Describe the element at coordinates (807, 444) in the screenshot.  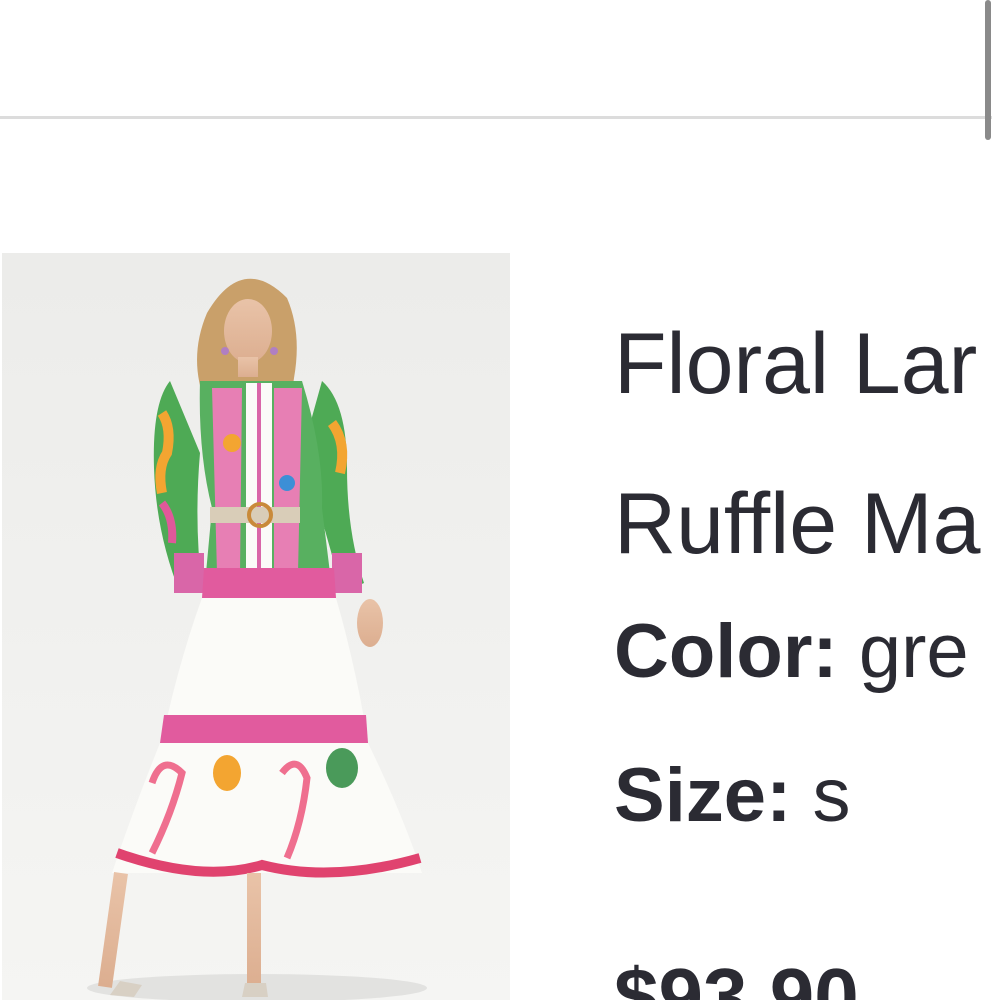
I see `product-title: Floral Lar Ruffle Ma` at that location.